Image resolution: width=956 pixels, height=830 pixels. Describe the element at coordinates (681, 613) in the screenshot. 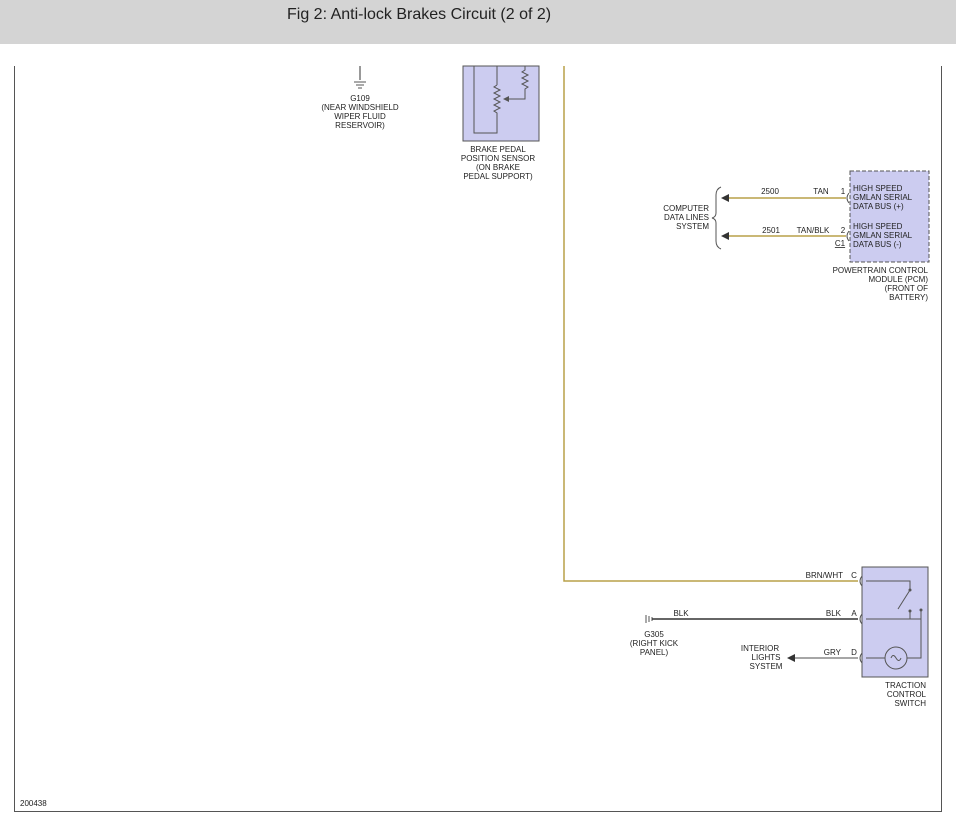

I see `wire-blk-left-color: BLK` at that location.